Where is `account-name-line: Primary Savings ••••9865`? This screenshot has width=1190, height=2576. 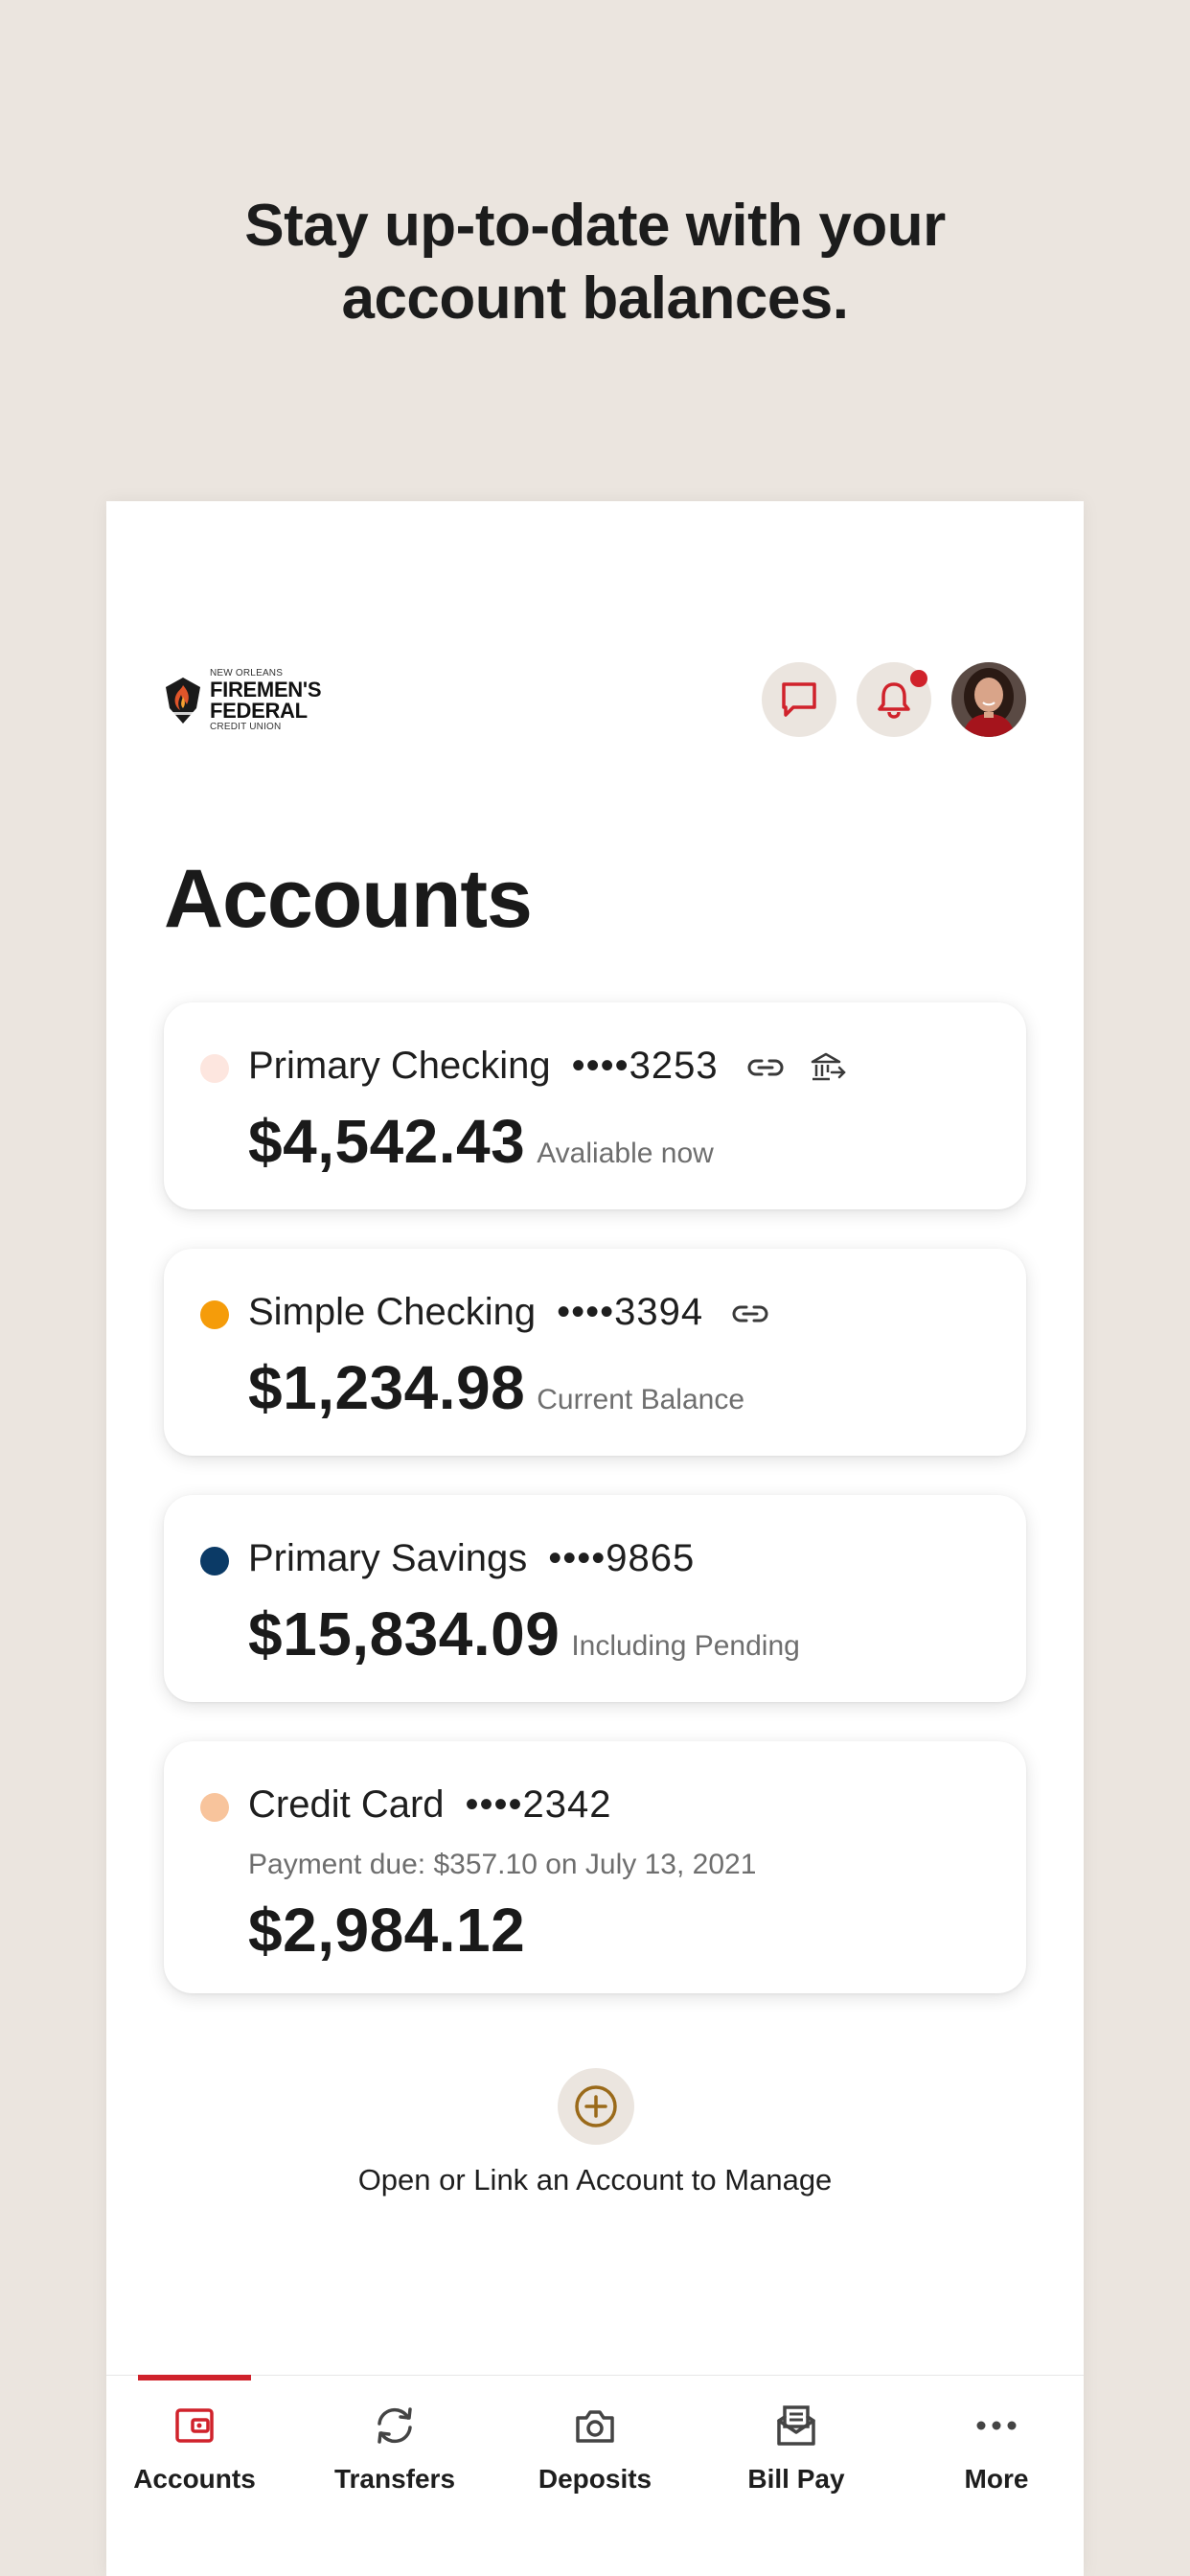
account-name-line: Primary Savings ••••9865 is located at coordinates (472, 1558).